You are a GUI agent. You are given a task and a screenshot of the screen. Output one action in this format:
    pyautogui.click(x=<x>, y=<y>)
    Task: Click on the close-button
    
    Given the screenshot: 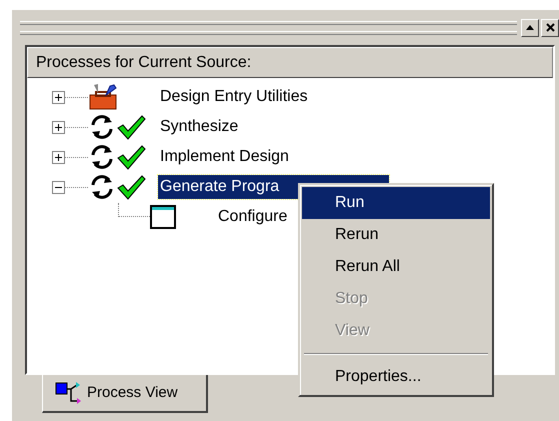 What is the action you would take?
    pyautogui.click(x=550, y=27)
    